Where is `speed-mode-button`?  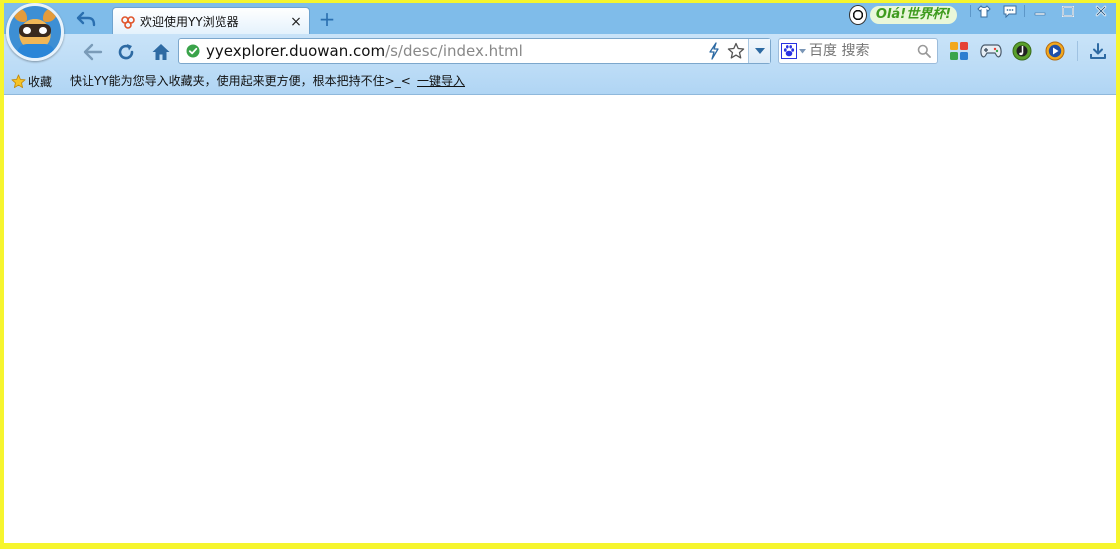 speed-mode-button is located at coordinates (714, 51).